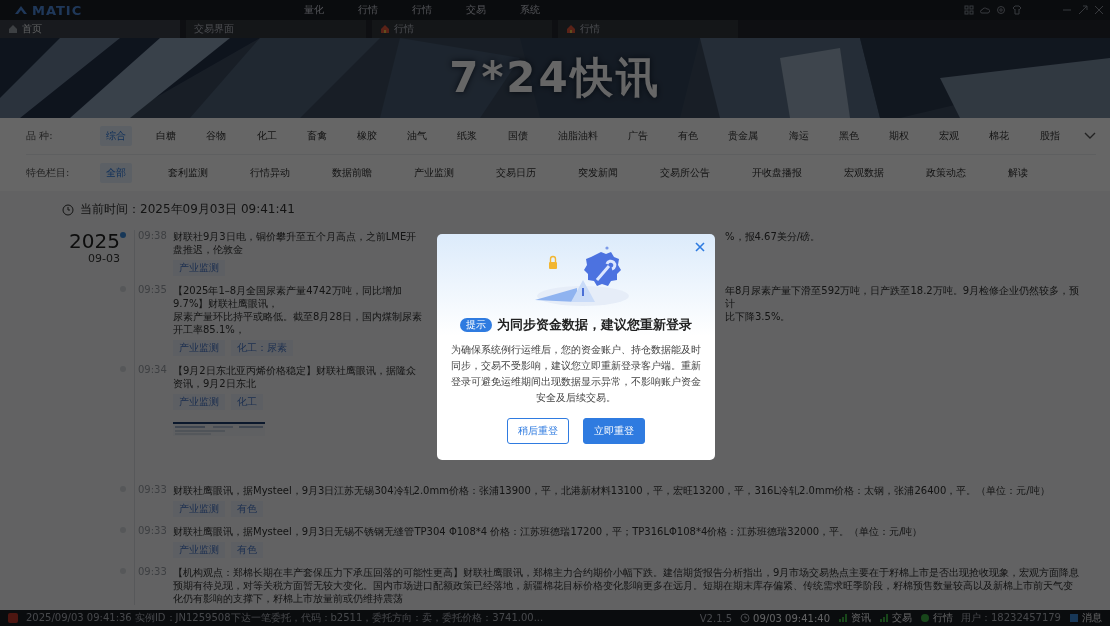  I want to click on filter-chip: 广告, so click(638, 136).